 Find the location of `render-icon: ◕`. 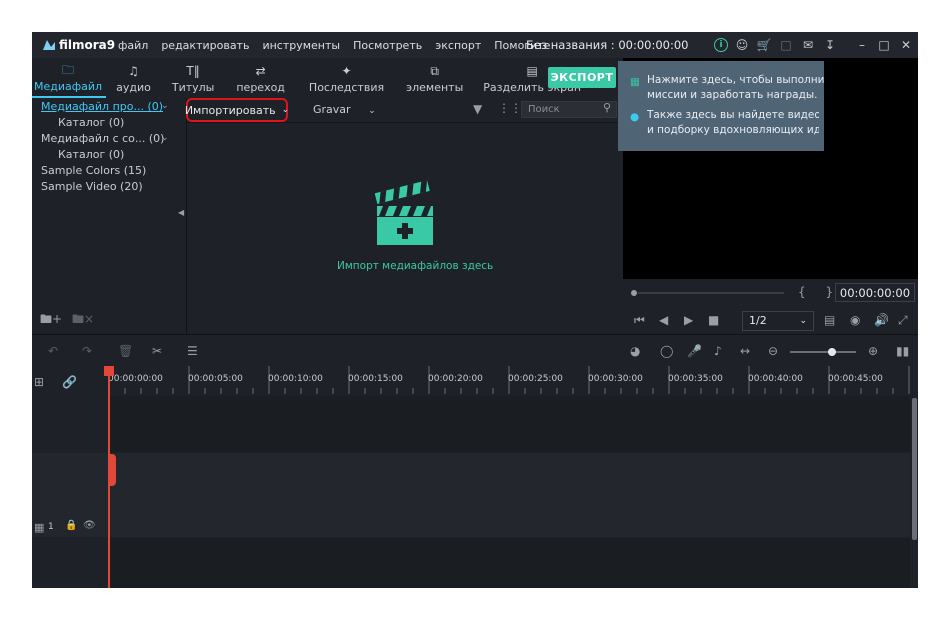

render-icon: ◕ is located at coordinates (635, 351).